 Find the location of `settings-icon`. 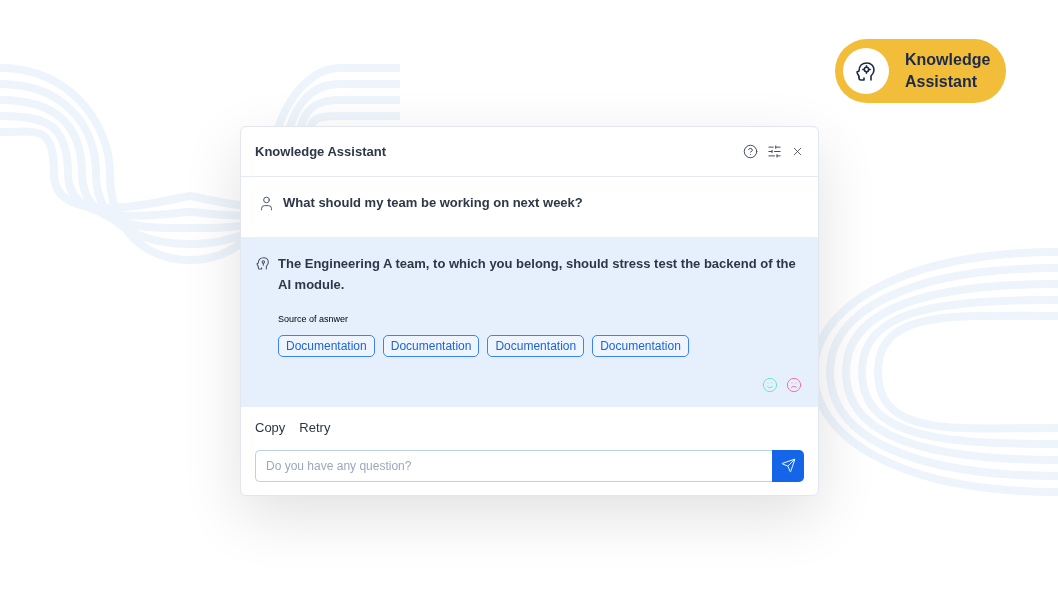

settings-icon is located at coordinates (774, 151).